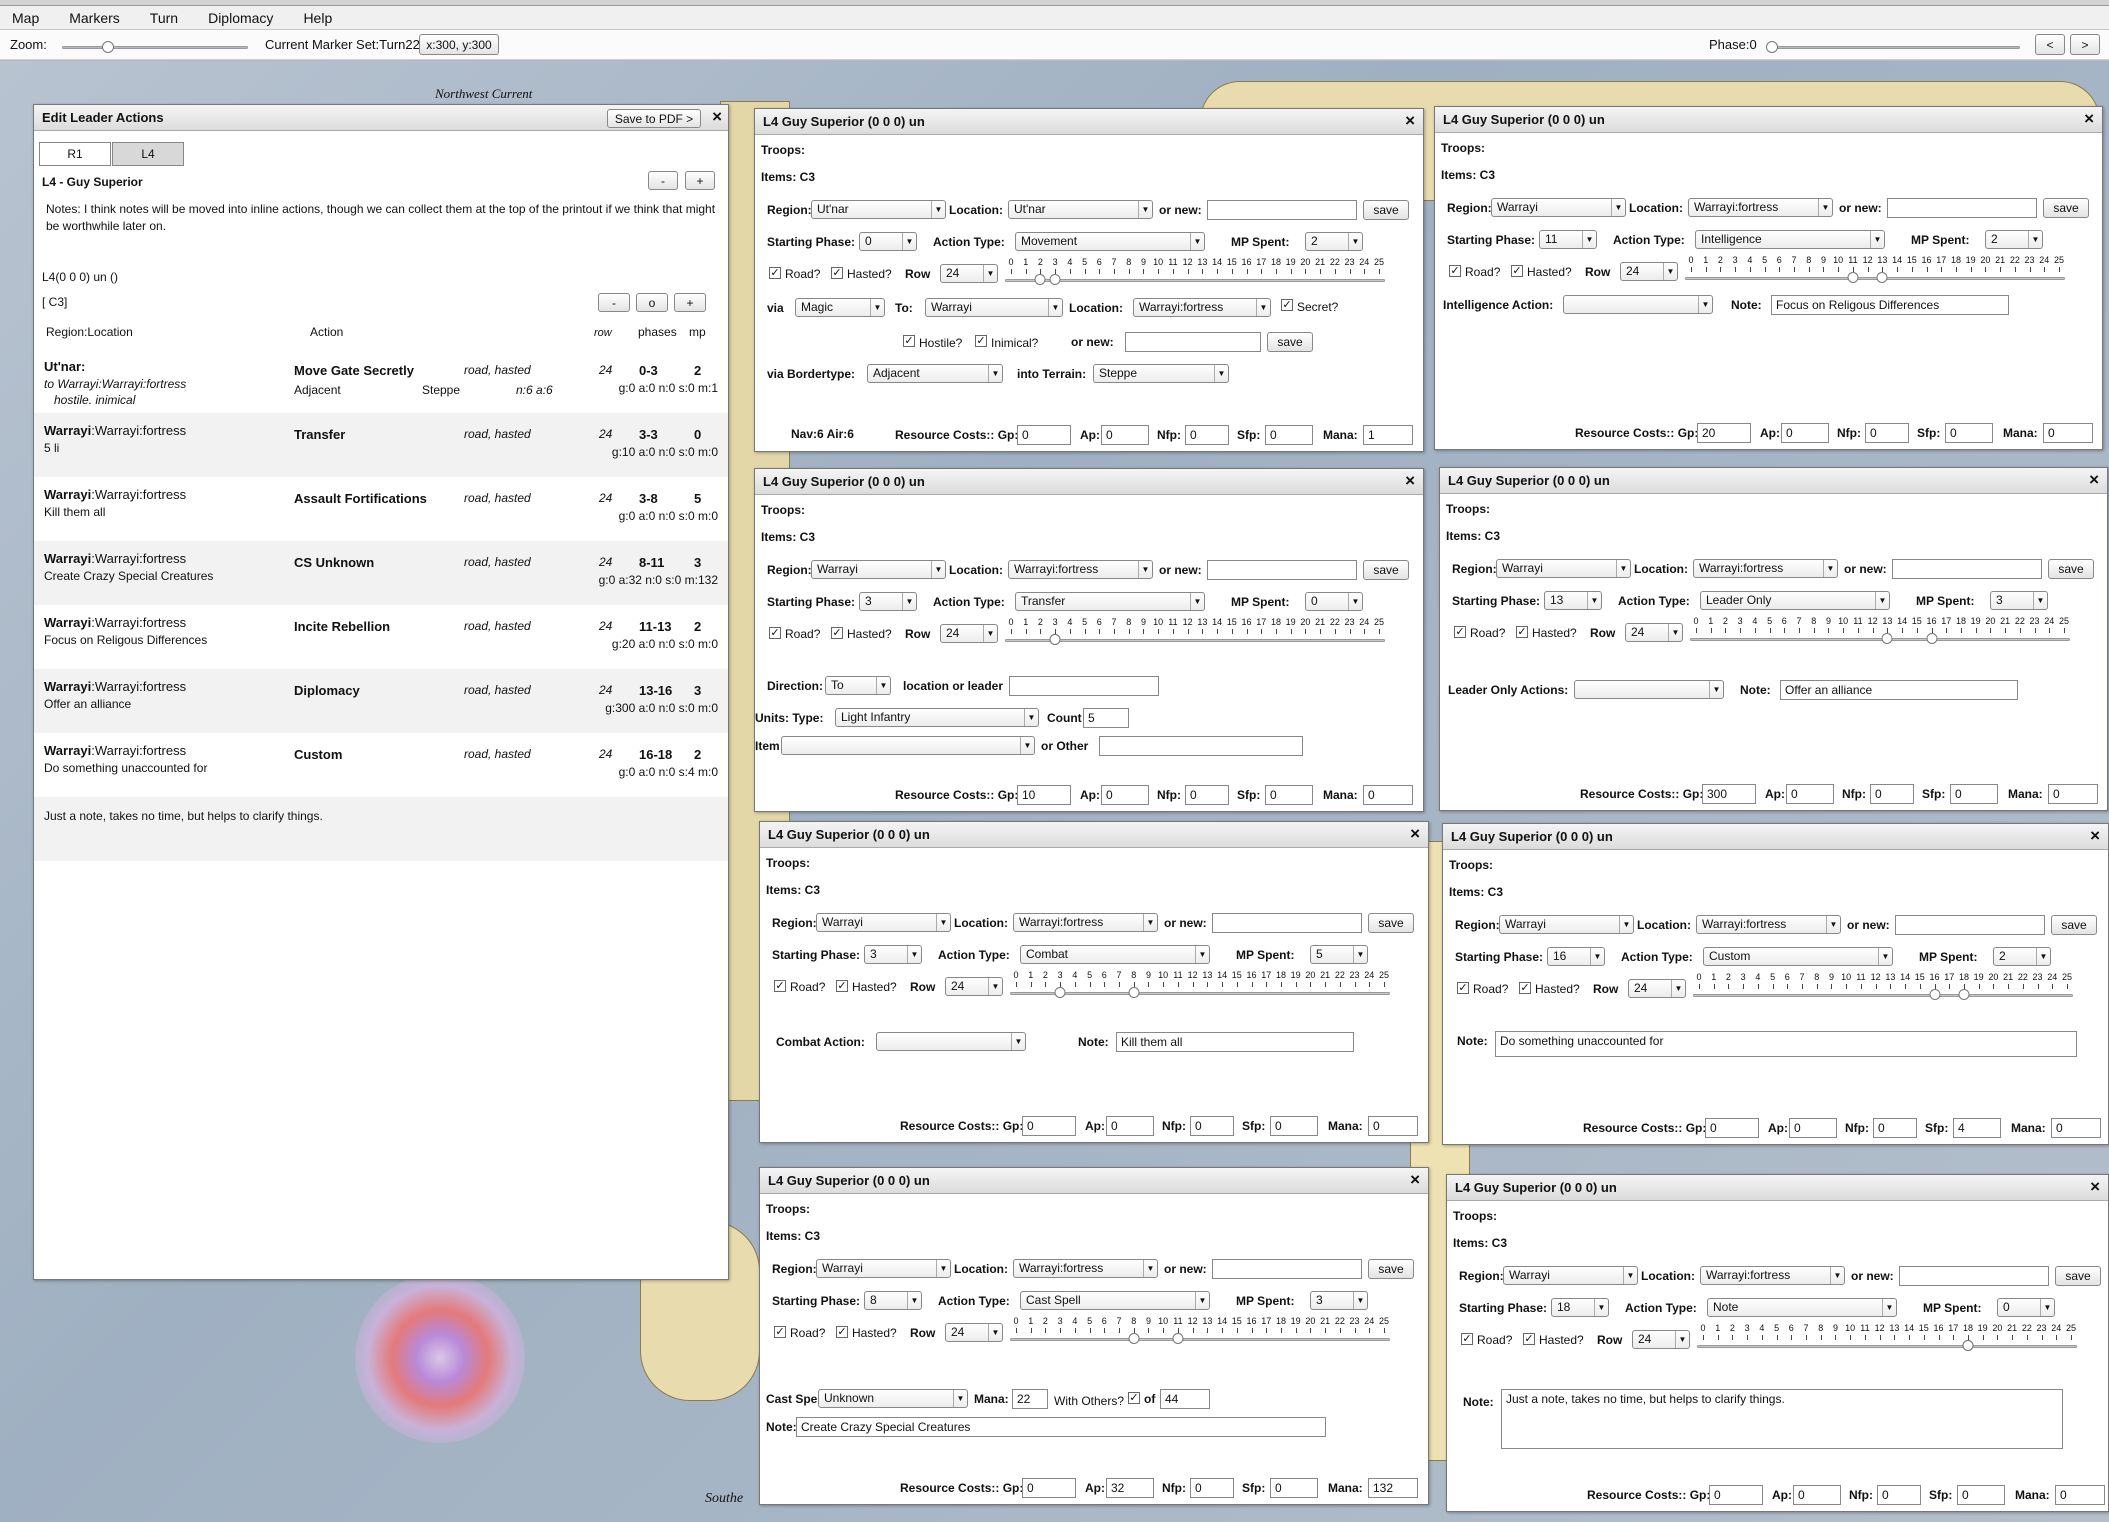  Describe the element at coordinates (1899, 690) in the screenshot. I see `note-input: Offer an alliance` at that location.